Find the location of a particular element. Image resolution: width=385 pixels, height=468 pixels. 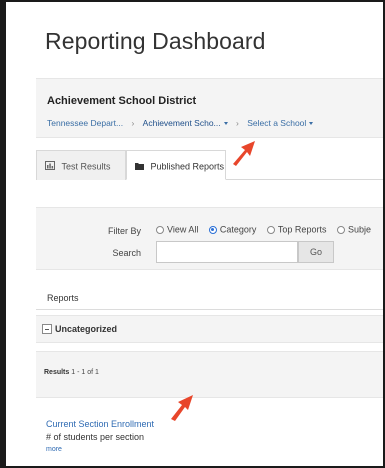

results-range: 1 - 1 of 1 is located at coordinates (85, 372).